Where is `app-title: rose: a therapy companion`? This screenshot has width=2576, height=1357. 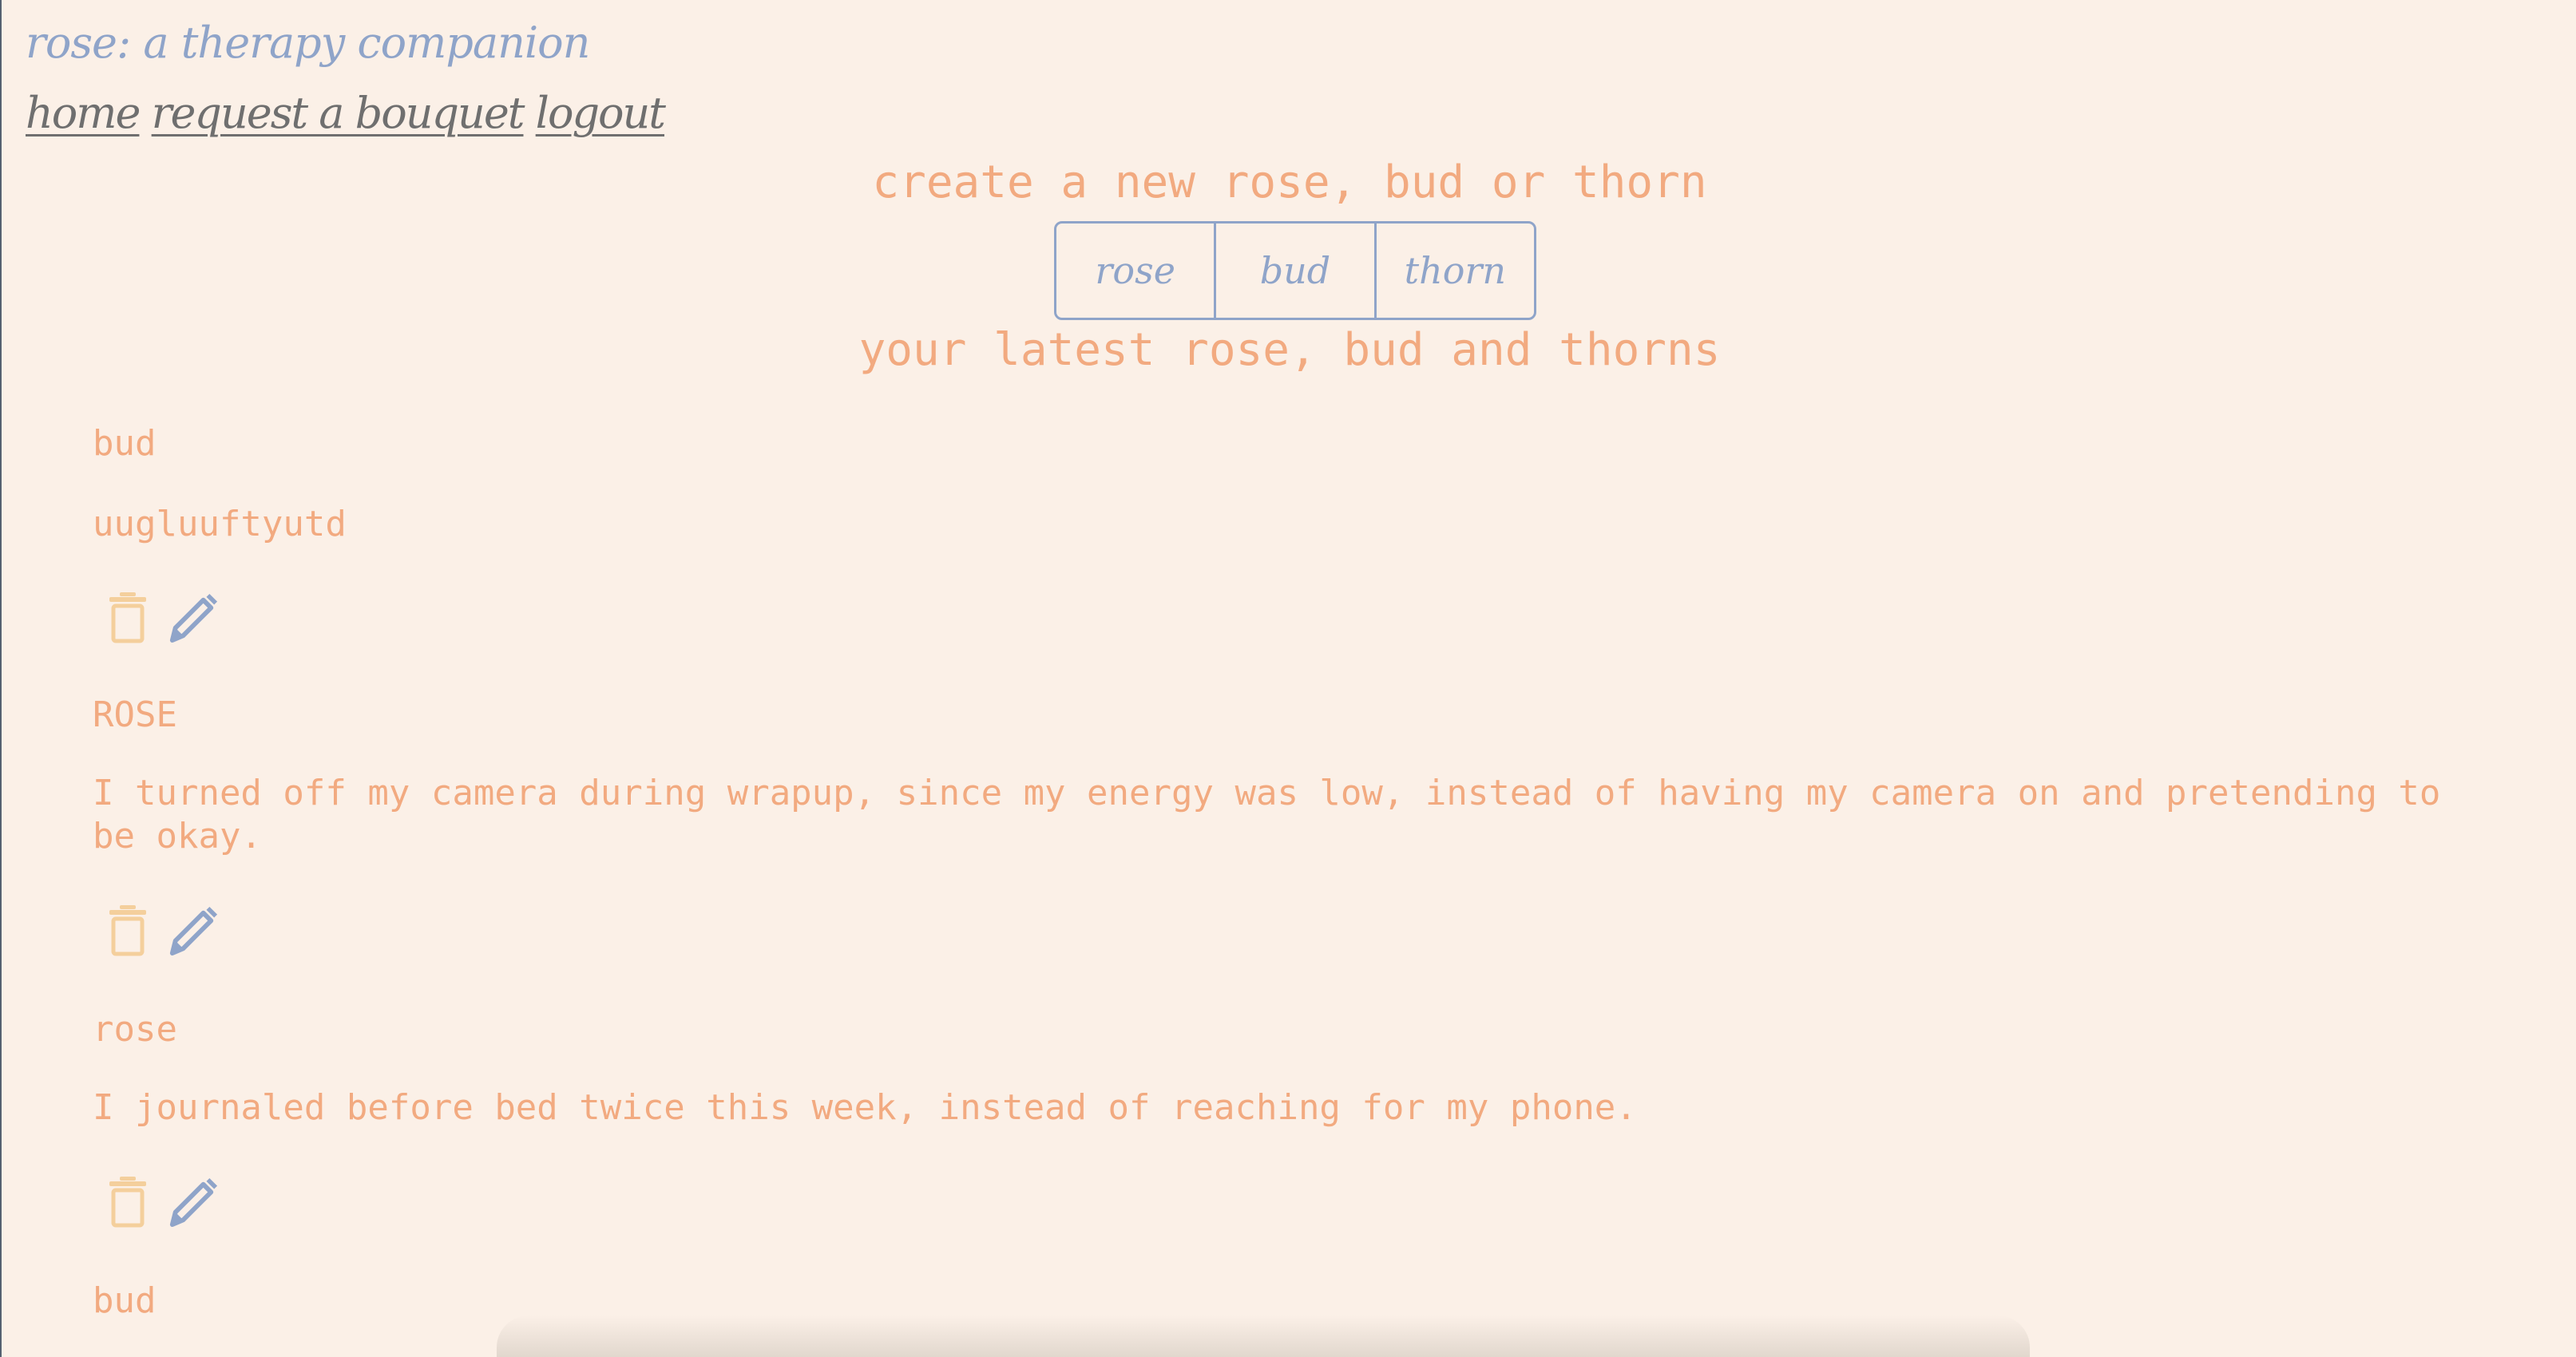 app-title: rose: a therapy companion is located at coordinates (308, 43).